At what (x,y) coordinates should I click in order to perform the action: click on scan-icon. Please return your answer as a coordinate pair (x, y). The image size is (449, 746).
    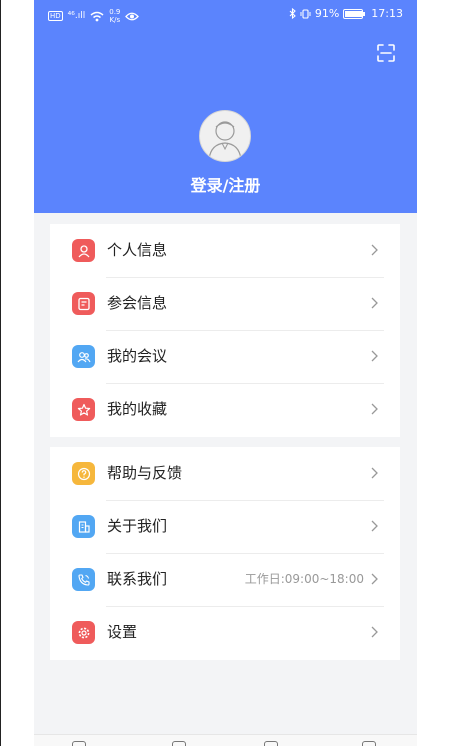
    Looking at the image, I should click on (386, 53).